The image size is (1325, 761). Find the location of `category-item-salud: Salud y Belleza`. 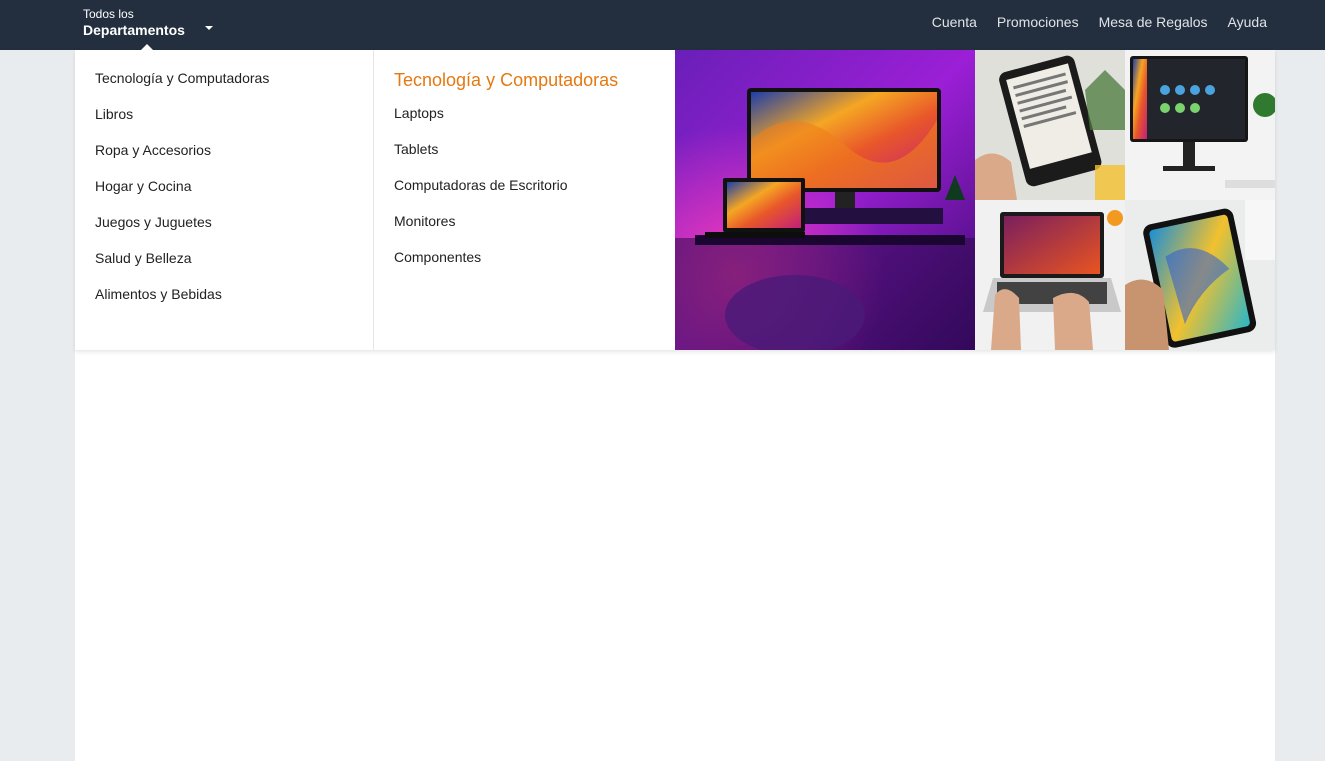

category-item-salud: Salud y Belleza is located at coordinates (224, 266).